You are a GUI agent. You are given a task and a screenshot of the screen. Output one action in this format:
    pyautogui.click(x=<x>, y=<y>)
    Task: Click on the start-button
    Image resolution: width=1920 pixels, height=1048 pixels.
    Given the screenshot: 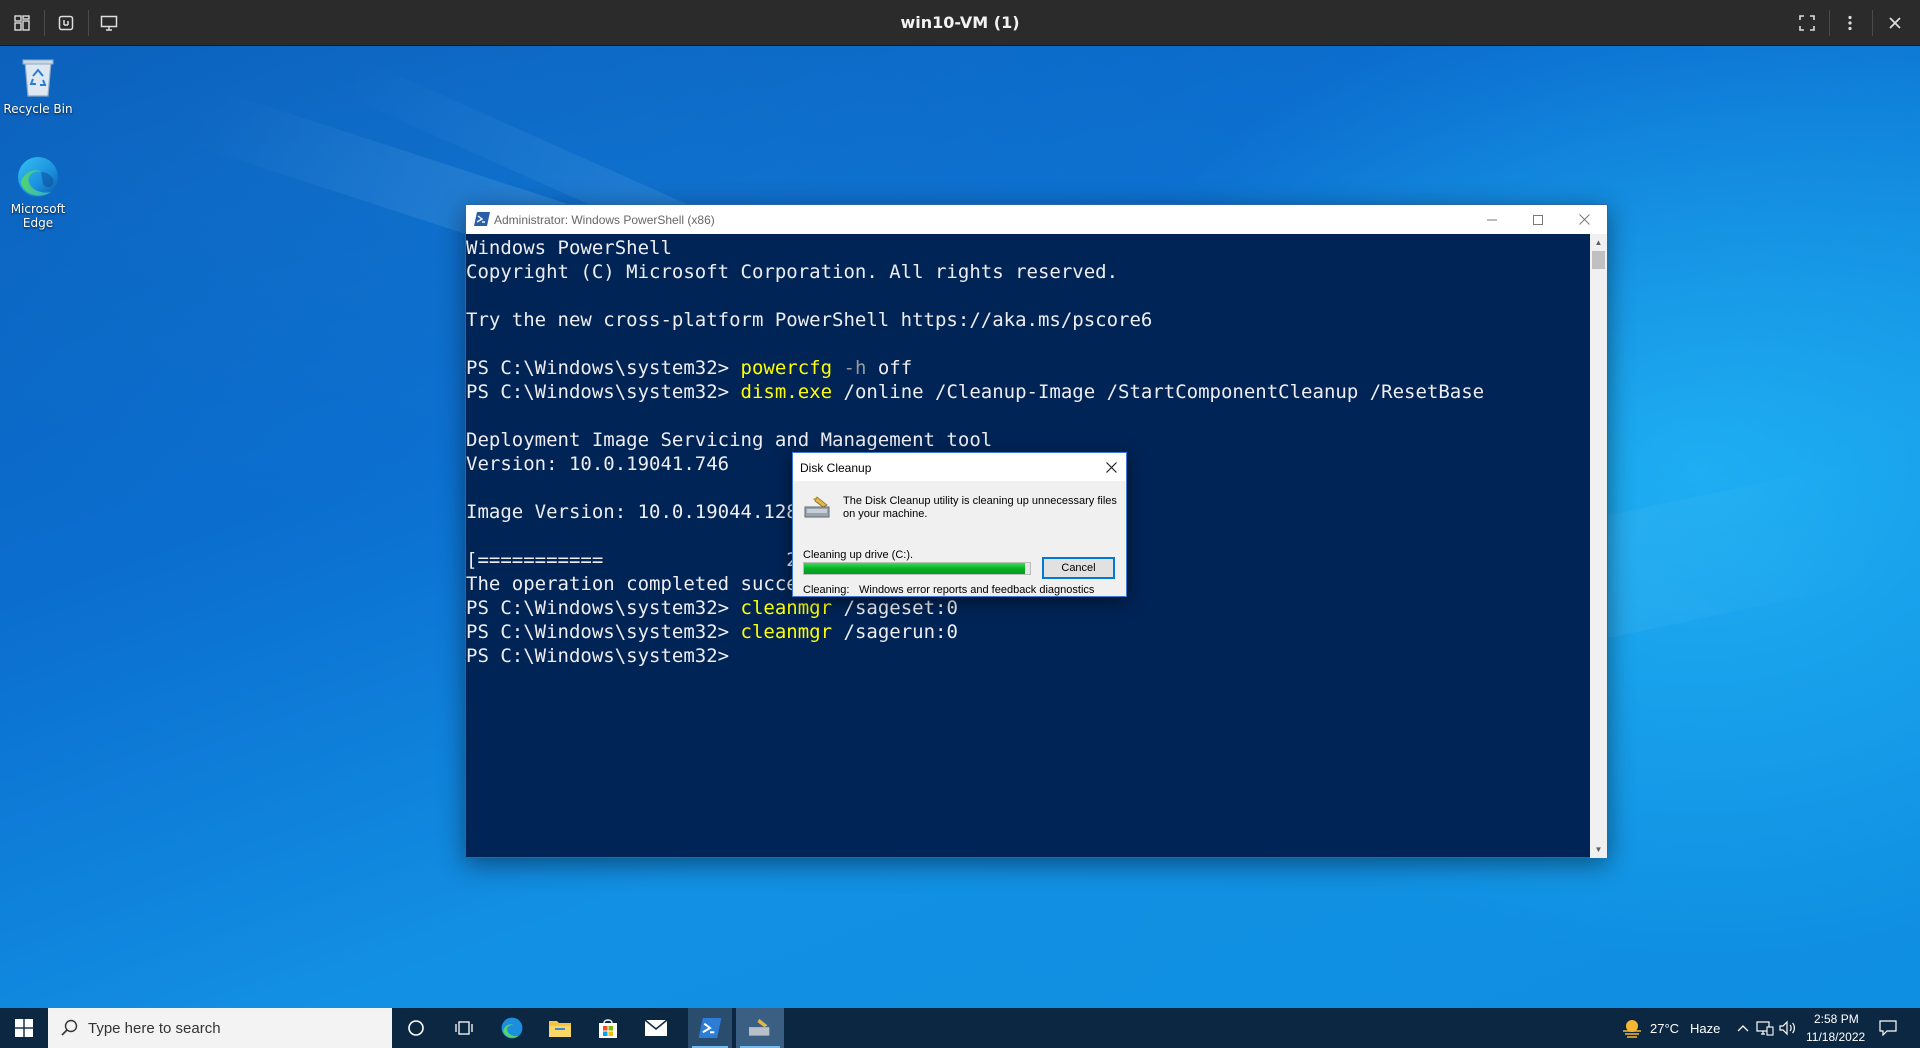 What is the action you would take?
    pyautogui.click(x=24, y=1028)
    